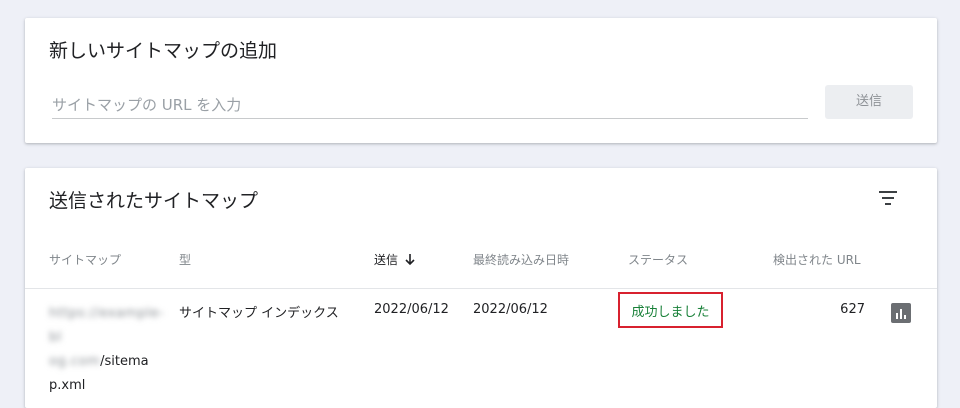 This screenshot has height=408, width=960. What do you see at coordinates (386, 260) in the screenshot?
I see `column-header-submitted-label: 送信` at bounding box center [386, 260].